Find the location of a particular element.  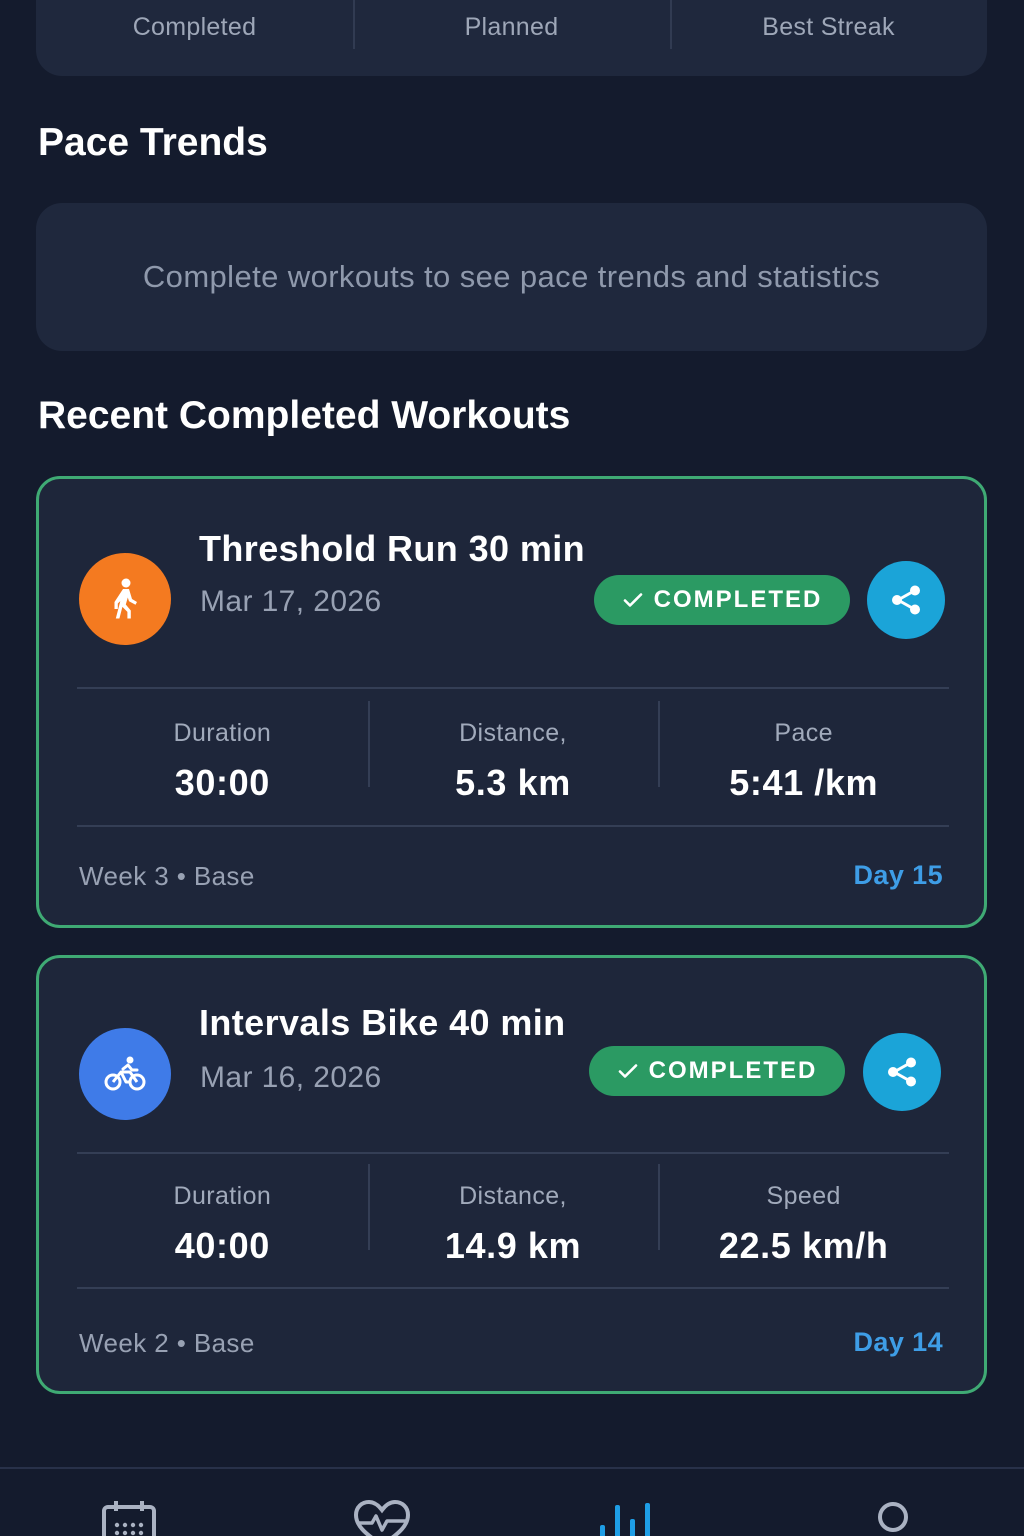

stat-duration: Duration 40:00 is located at coordinates (222, 1224).